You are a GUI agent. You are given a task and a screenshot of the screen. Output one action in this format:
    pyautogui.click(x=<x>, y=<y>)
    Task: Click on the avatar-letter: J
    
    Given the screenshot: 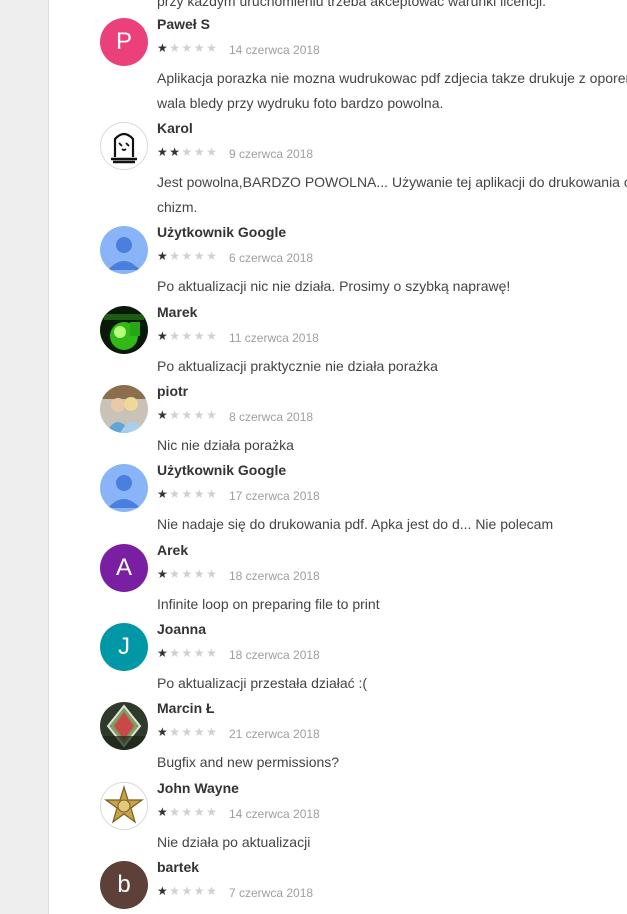 What is the action you would take?
    pyautogui.click(x=124, y=646)
    